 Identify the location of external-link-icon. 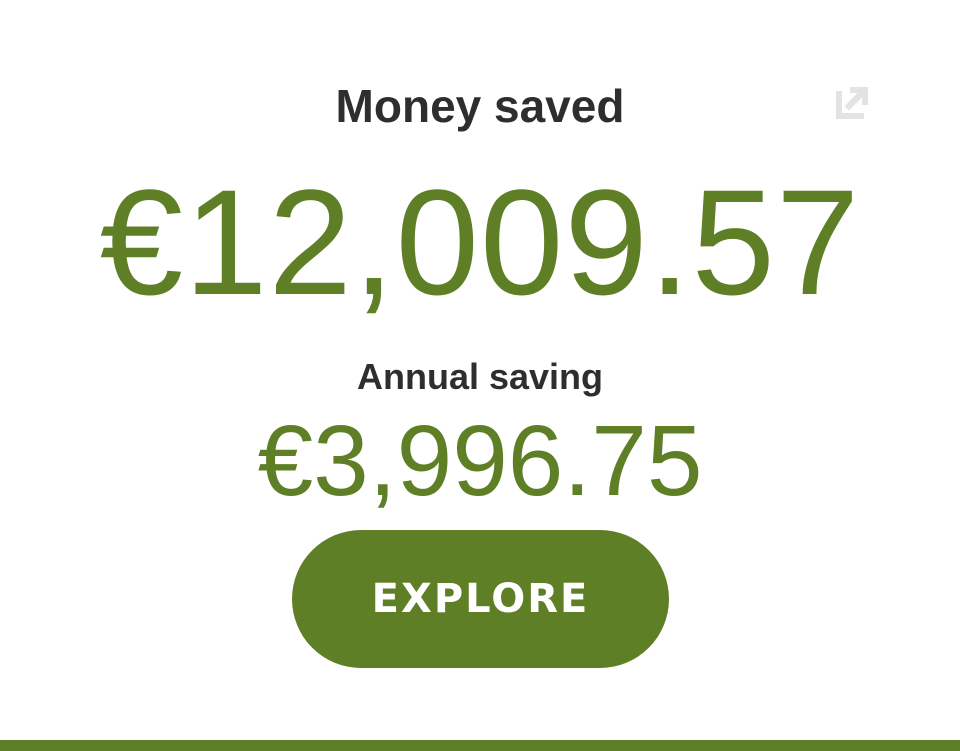
(852, 103).